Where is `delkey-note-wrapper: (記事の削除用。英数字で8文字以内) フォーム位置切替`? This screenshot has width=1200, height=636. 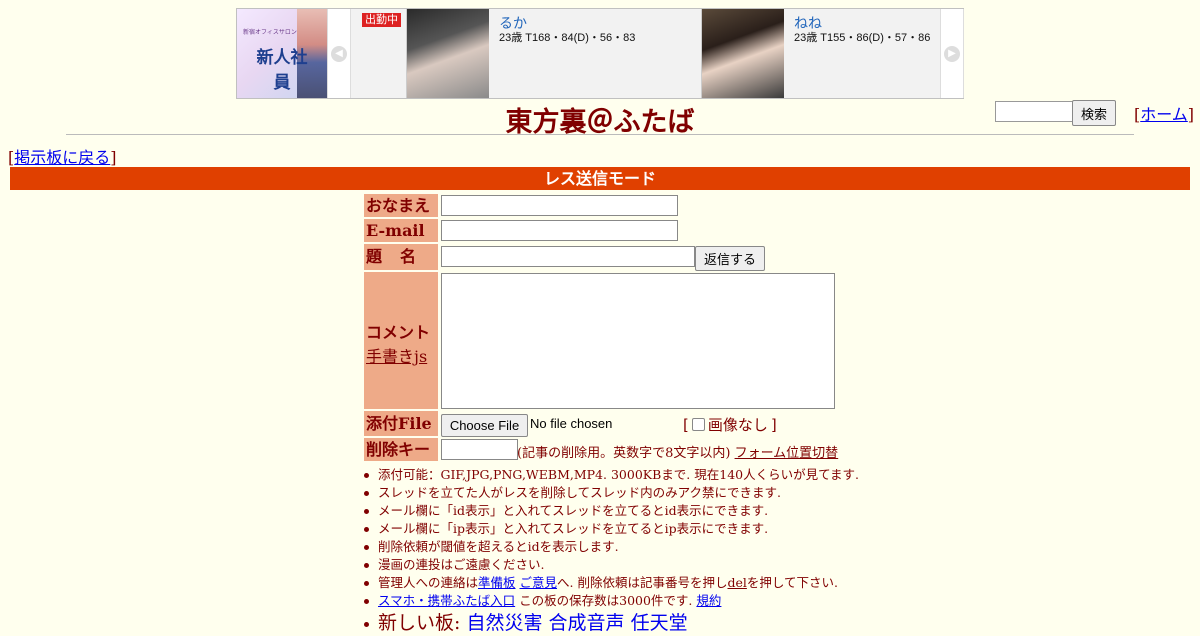
delkey-note-wrapper: (記事の削除用。英数字で8文字以内) フォーム位置切替 is located at coordinates (677, 451).